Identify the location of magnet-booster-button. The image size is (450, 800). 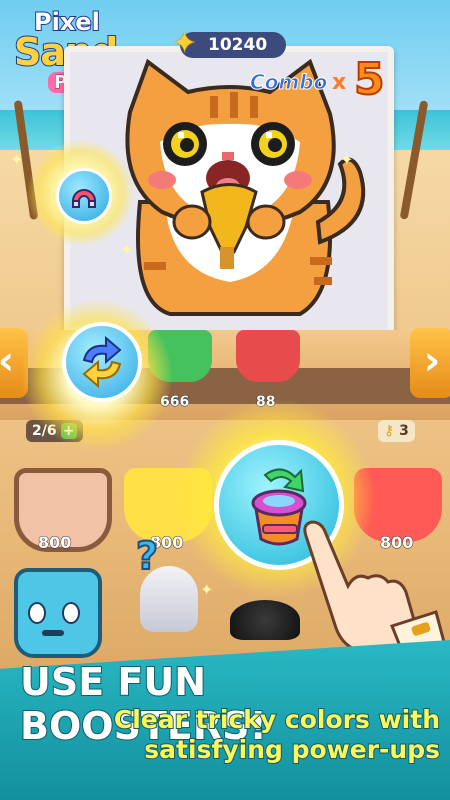
(84, 196).